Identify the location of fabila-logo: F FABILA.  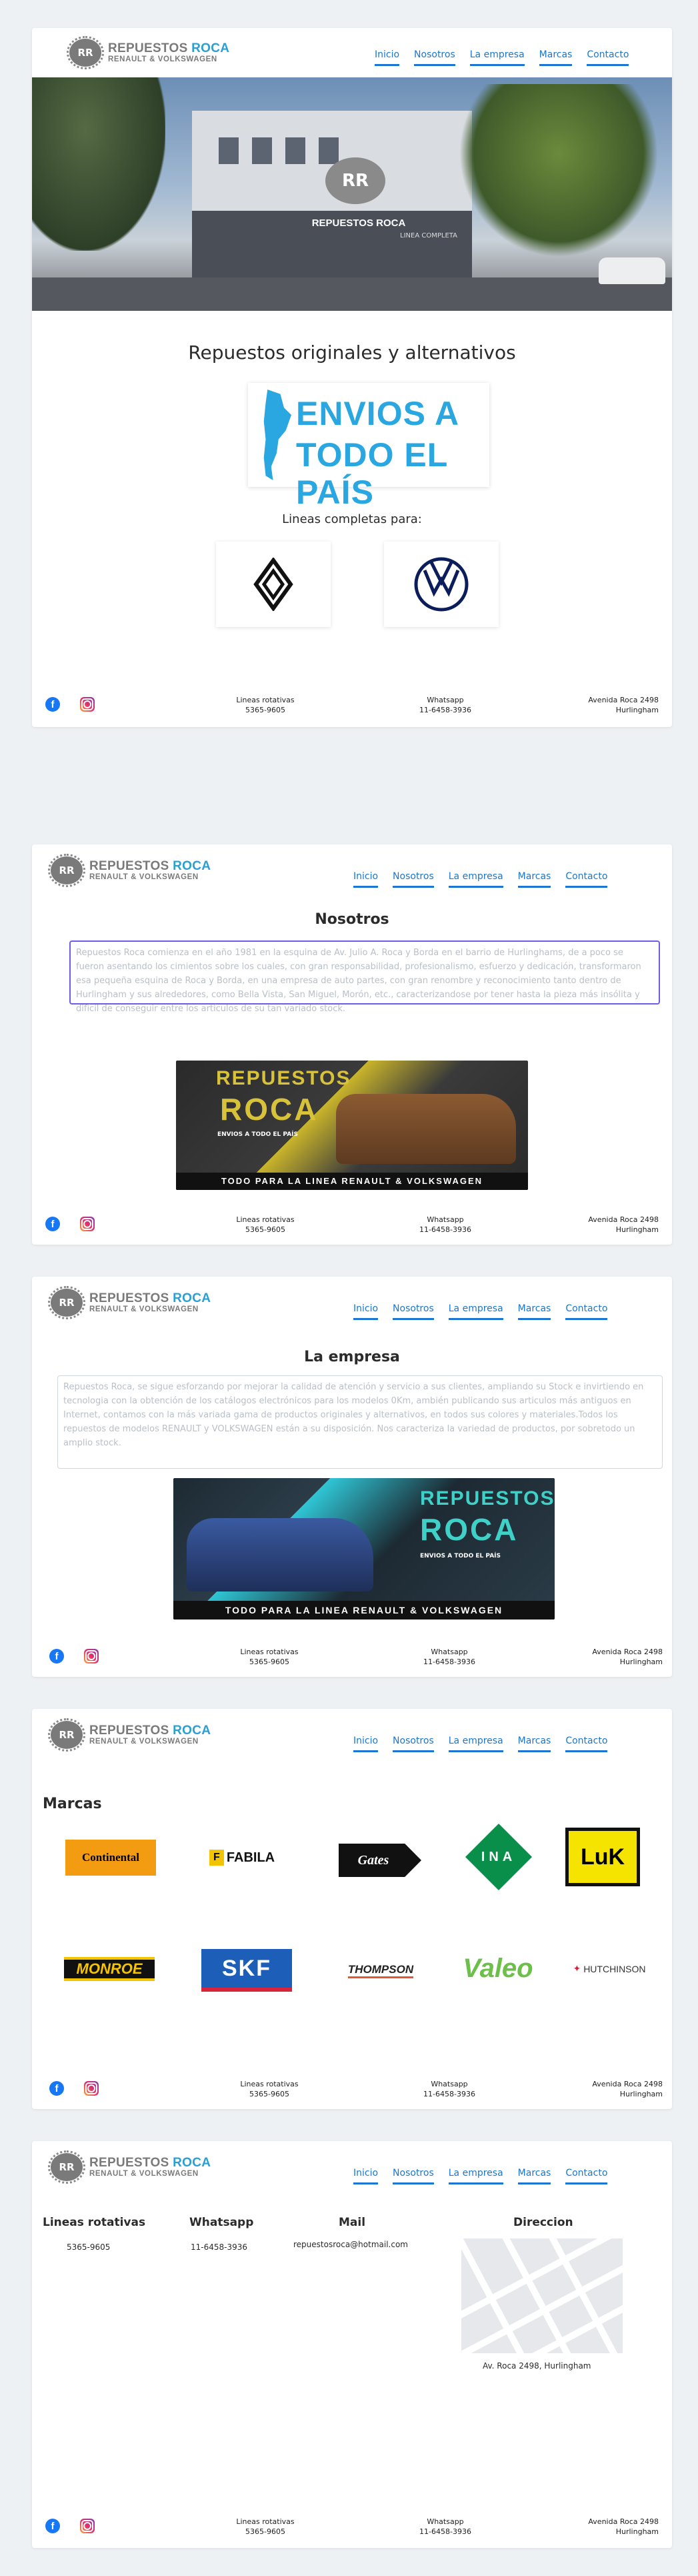
(242, 1858).